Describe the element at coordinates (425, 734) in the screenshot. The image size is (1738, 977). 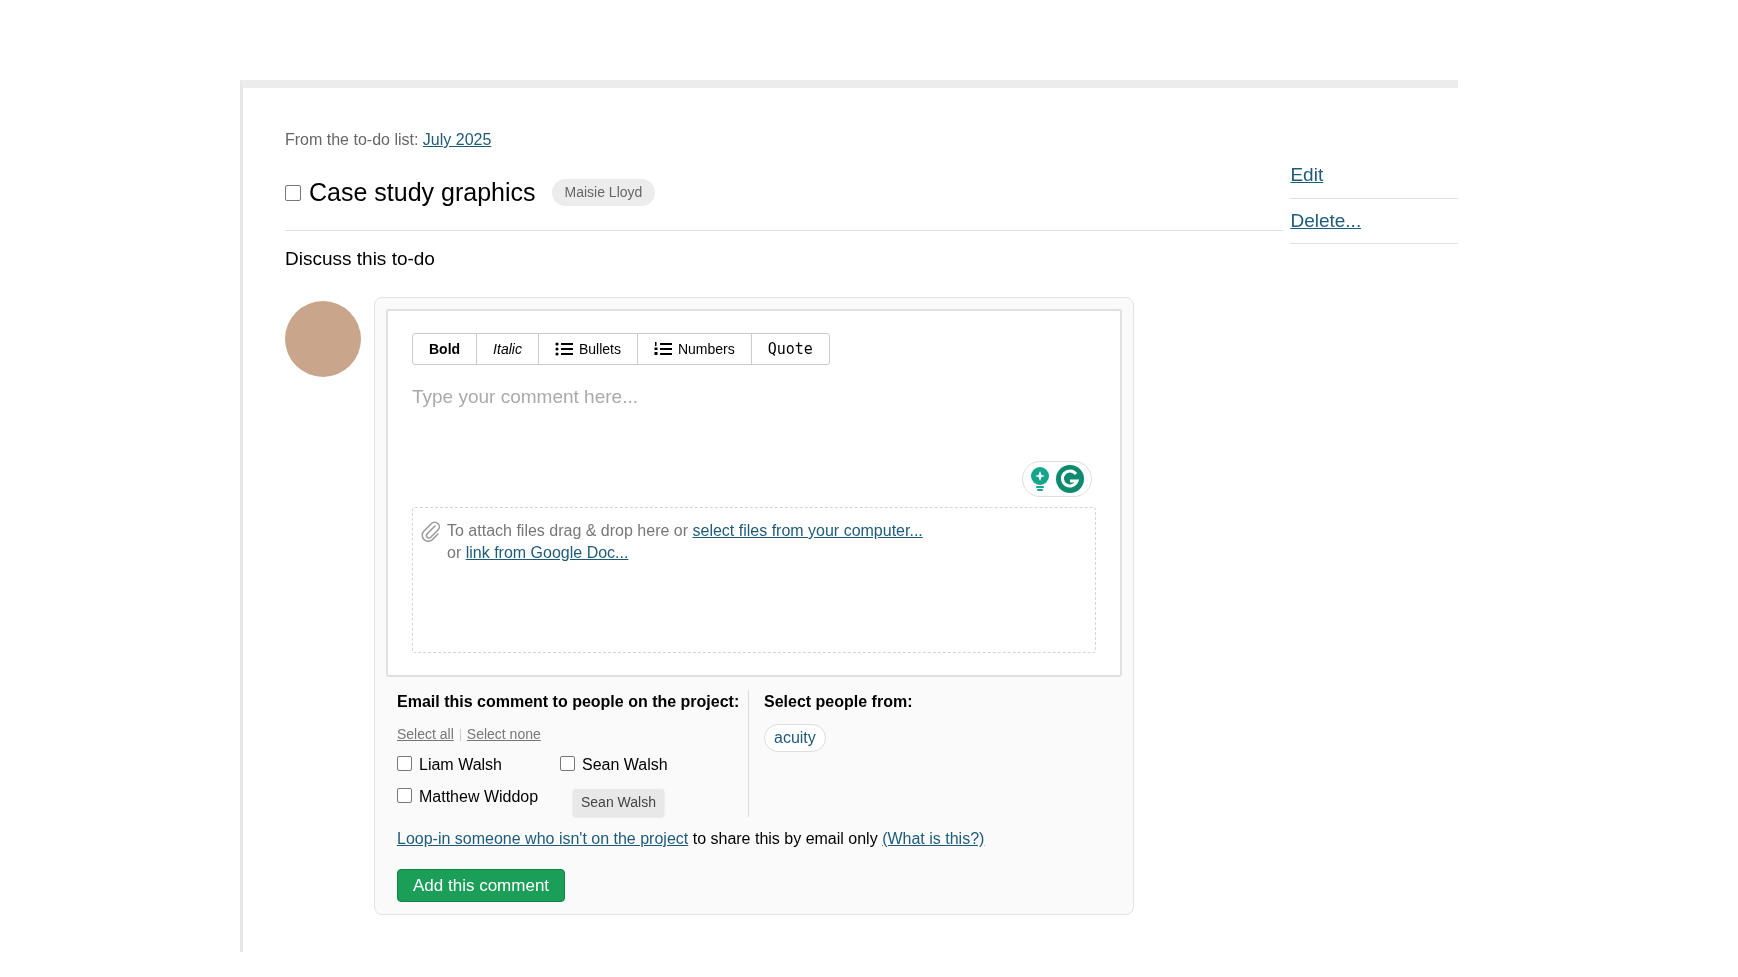
I see `select-all-link: Select all` at that location.